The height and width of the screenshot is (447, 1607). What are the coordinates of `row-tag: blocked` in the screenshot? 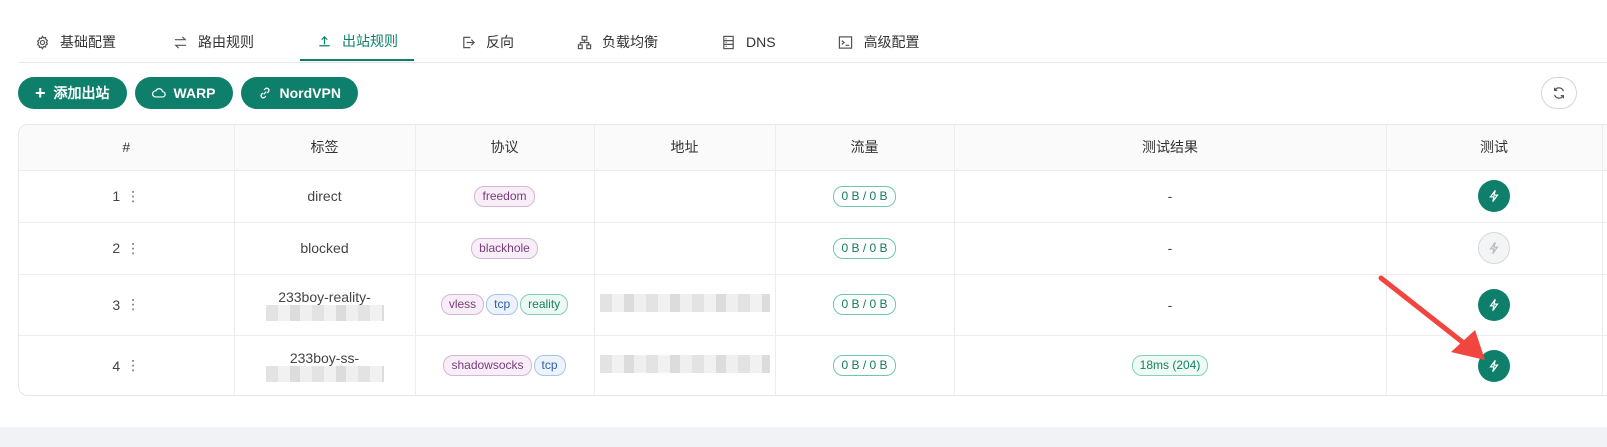 It's located at (325, 248).